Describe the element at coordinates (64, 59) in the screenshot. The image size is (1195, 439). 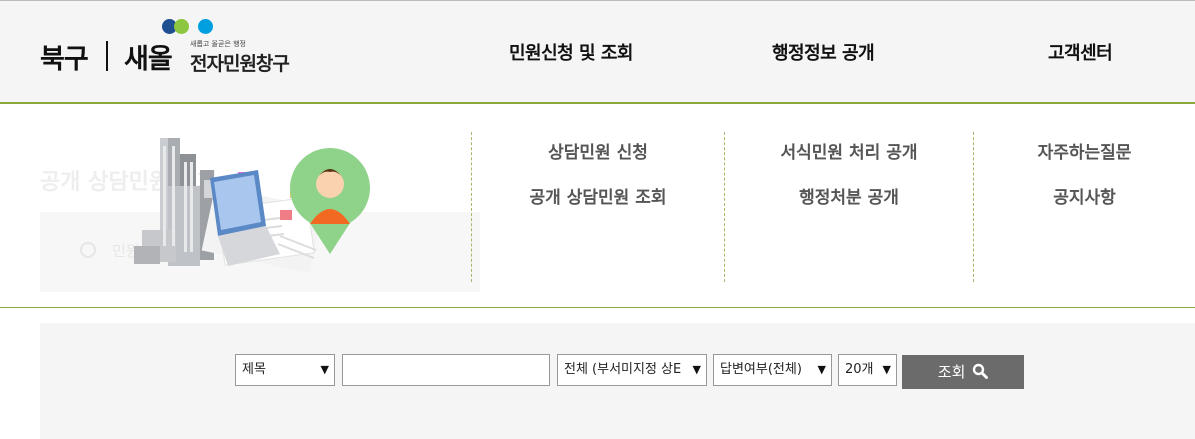
I see `logo-district: 북구` at that location.